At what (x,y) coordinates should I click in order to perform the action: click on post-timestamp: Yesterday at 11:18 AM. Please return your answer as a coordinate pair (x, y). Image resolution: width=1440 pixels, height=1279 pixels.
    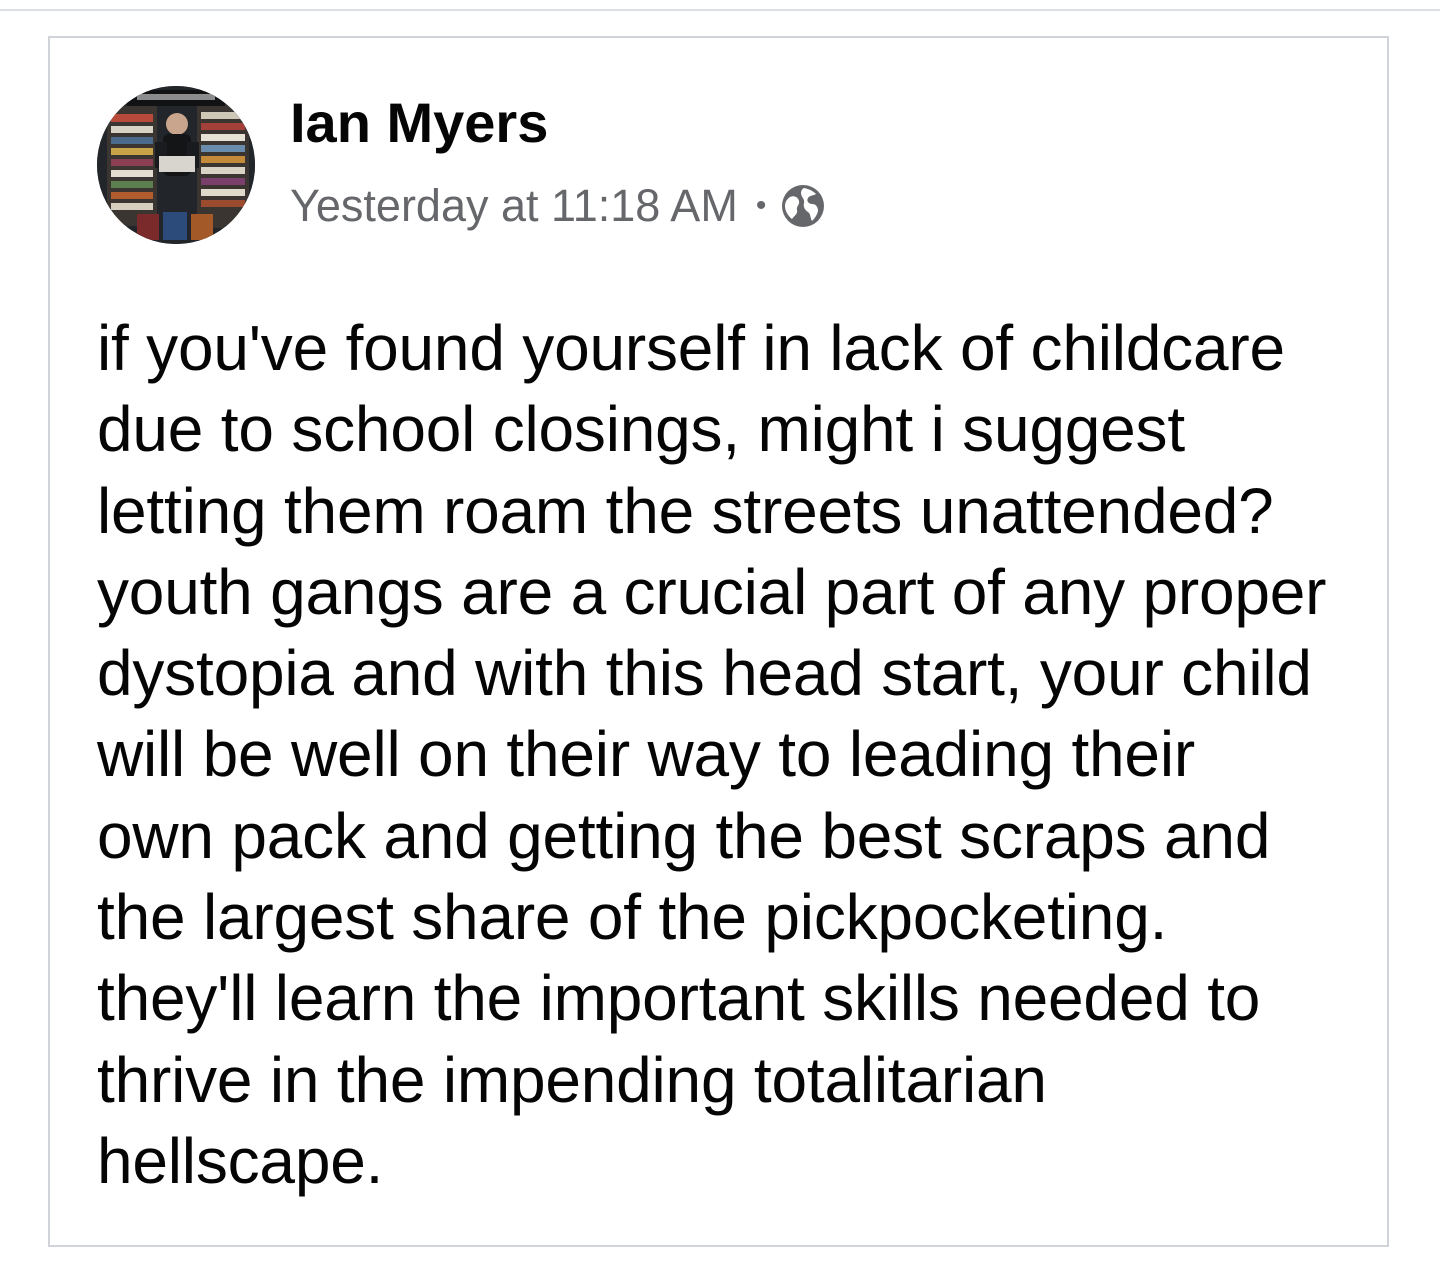
    Looking at the image, I should click on (514, 206).